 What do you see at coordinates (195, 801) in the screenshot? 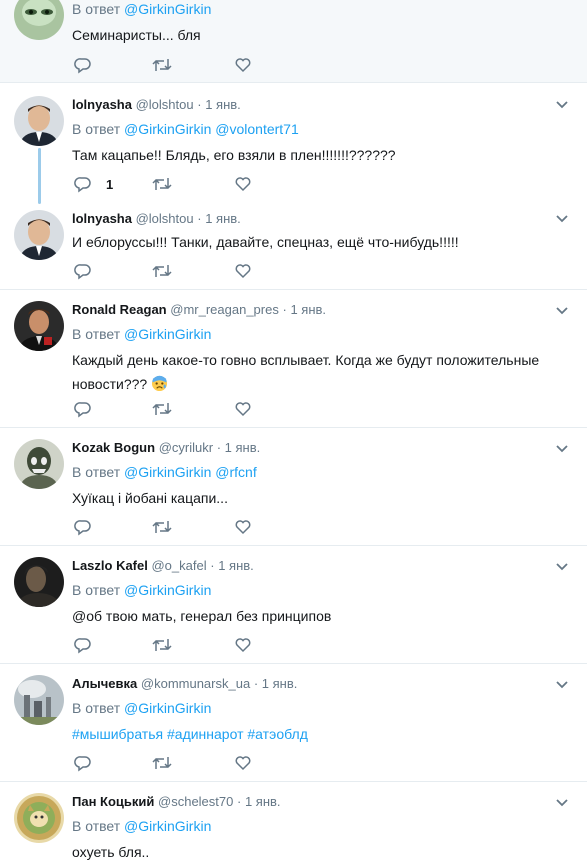
I see `username: @schelest70` at bounding box center [195, 801].